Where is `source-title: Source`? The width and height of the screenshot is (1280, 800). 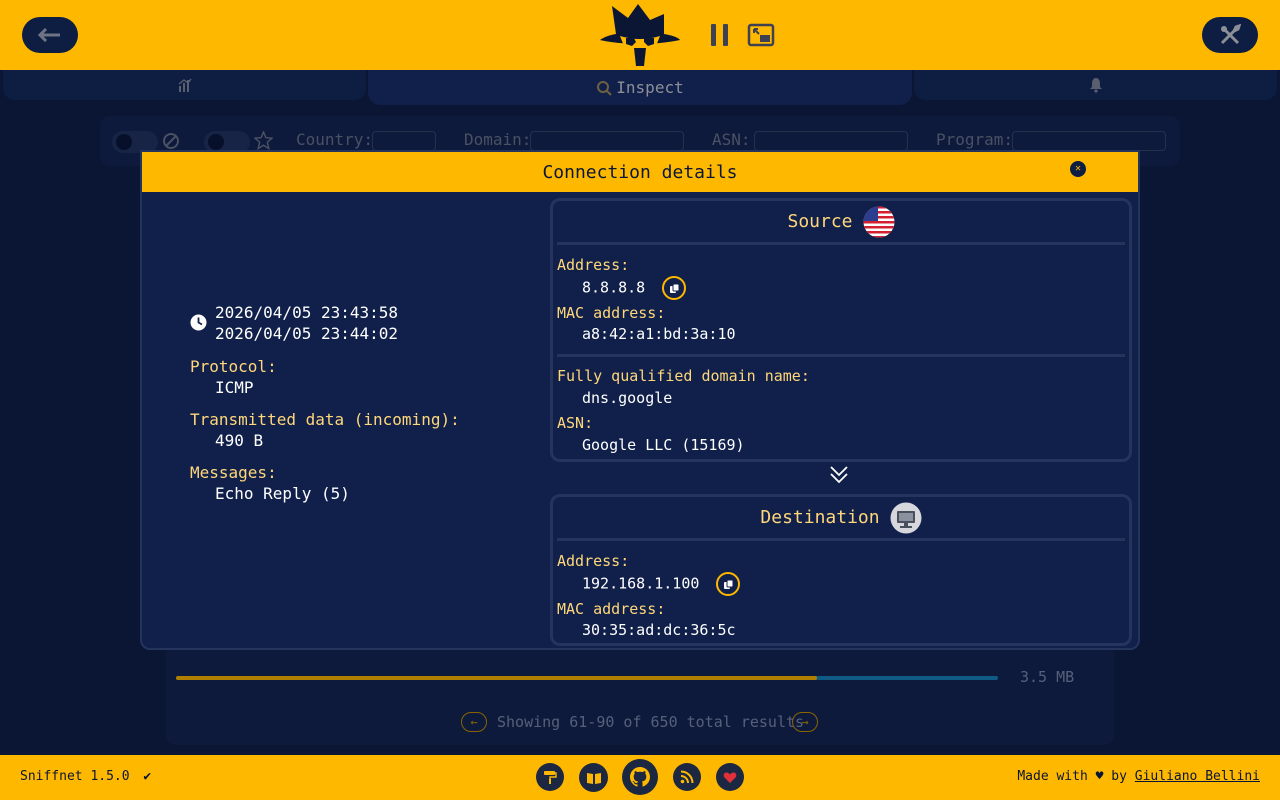 source-title: Source is located at coordinates (841, 223).